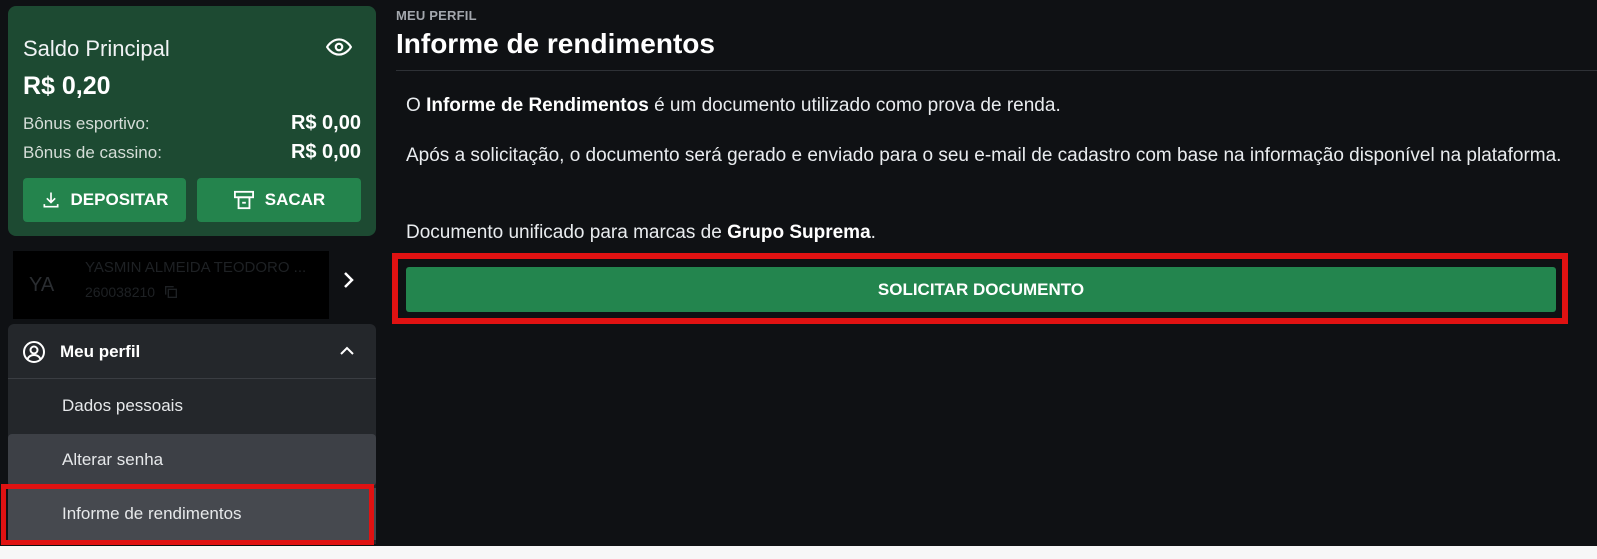 The height and width of the screenshot is (559, 1597). I want to click on menu-item-informe-de-rendimentos: Informe de rendimentos, so click(192, 514).